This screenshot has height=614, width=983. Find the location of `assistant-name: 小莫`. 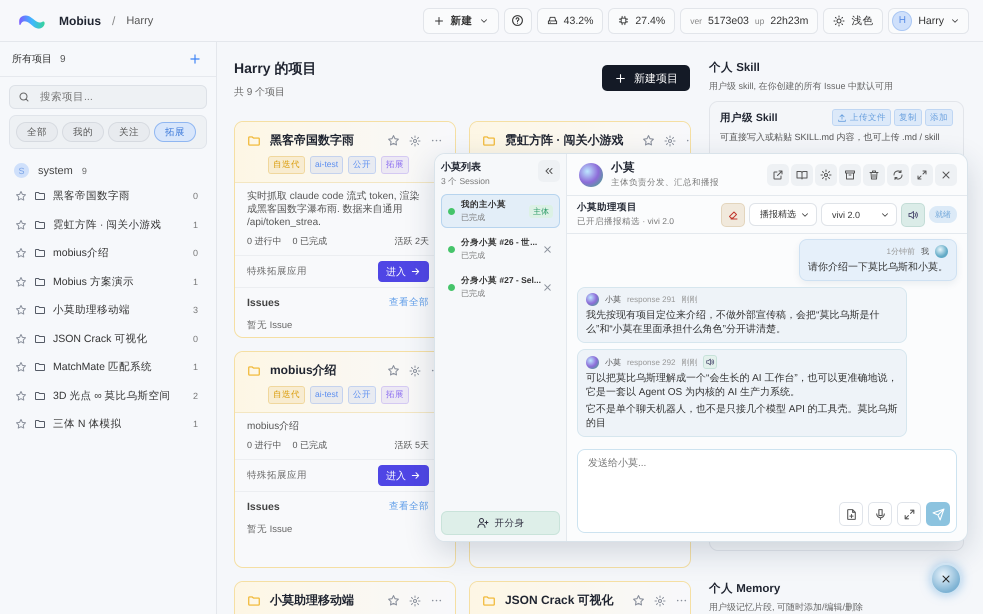

assistant-name: 小莫 is located at coordinates (623, 167).